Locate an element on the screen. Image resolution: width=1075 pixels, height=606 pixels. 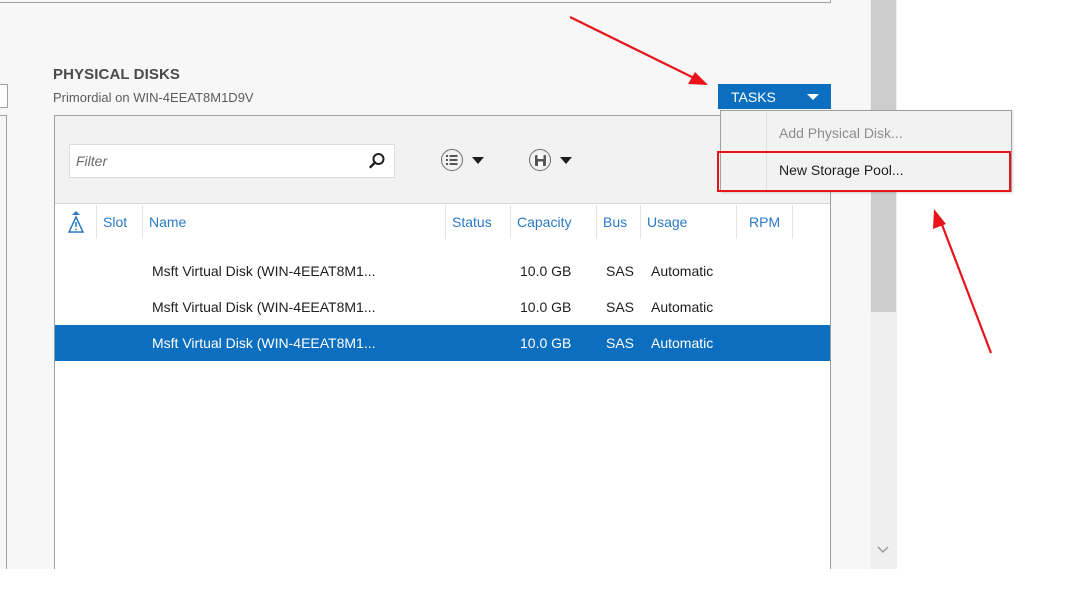
column-header-alert is located at coordinates (76, 222).